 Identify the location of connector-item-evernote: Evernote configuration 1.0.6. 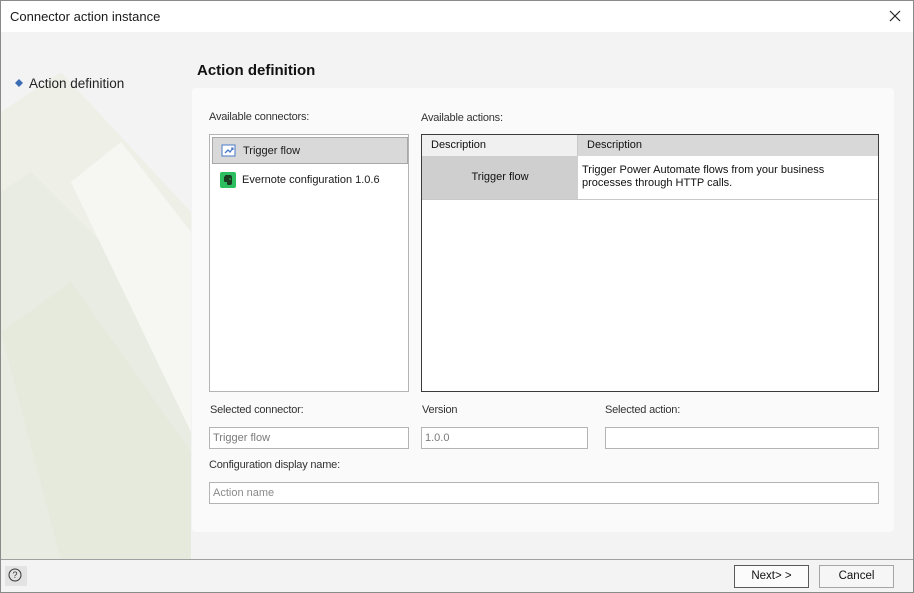
(310, 179).